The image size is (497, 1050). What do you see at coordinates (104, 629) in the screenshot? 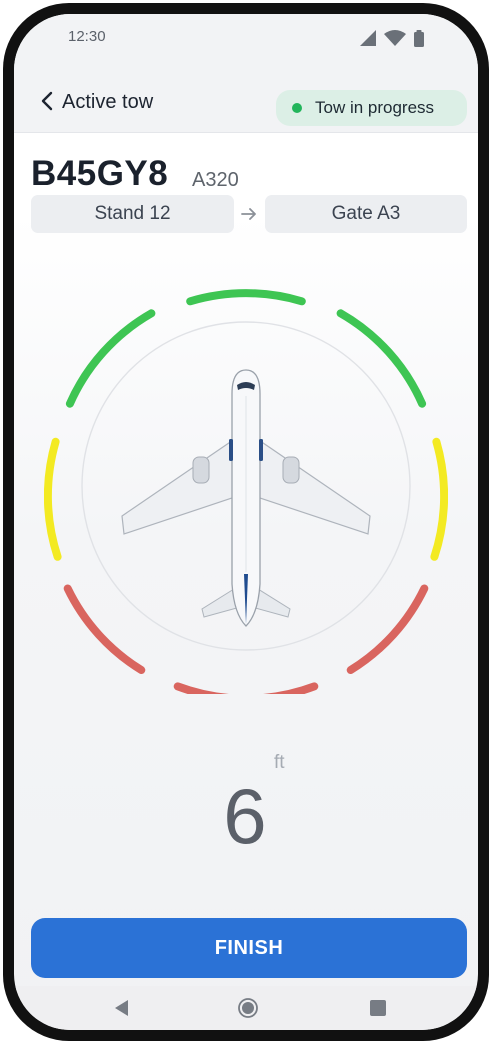
I see `gauge-segment-bottom-left` at bounding box center [104, 629].